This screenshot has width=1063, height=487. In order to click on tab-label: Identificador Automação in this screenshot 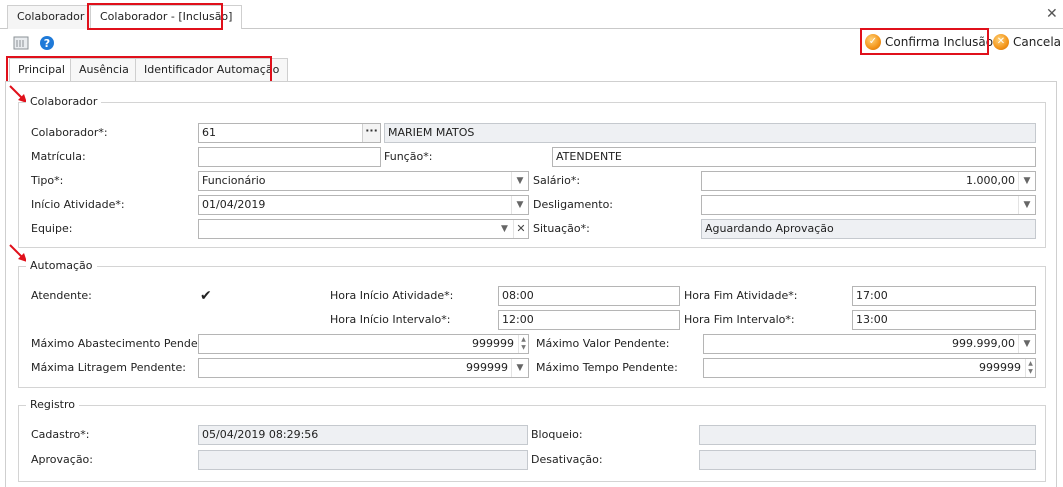, I will do `click(212, 69)`.